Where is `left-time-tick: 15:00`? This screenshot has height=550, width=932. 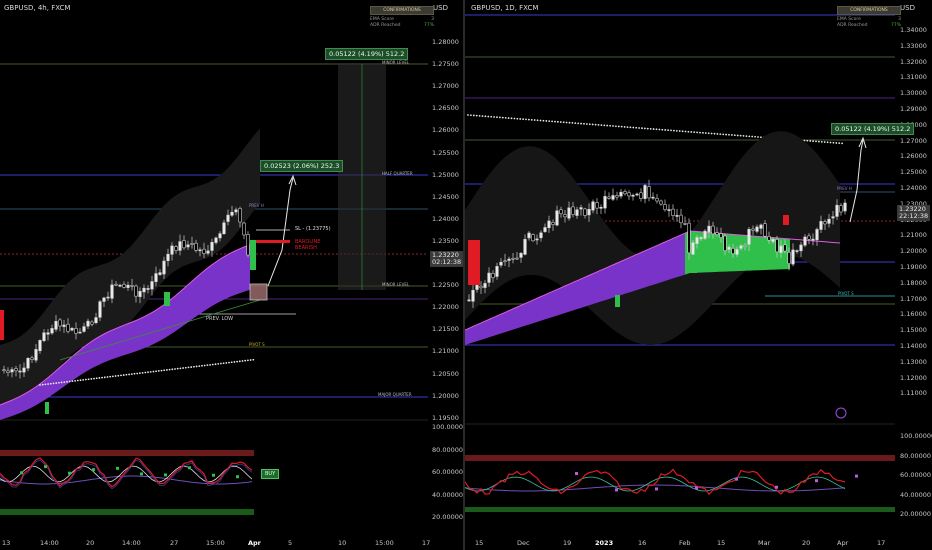
left-time-tick: 15:00 is located at coordinates (215, 543).